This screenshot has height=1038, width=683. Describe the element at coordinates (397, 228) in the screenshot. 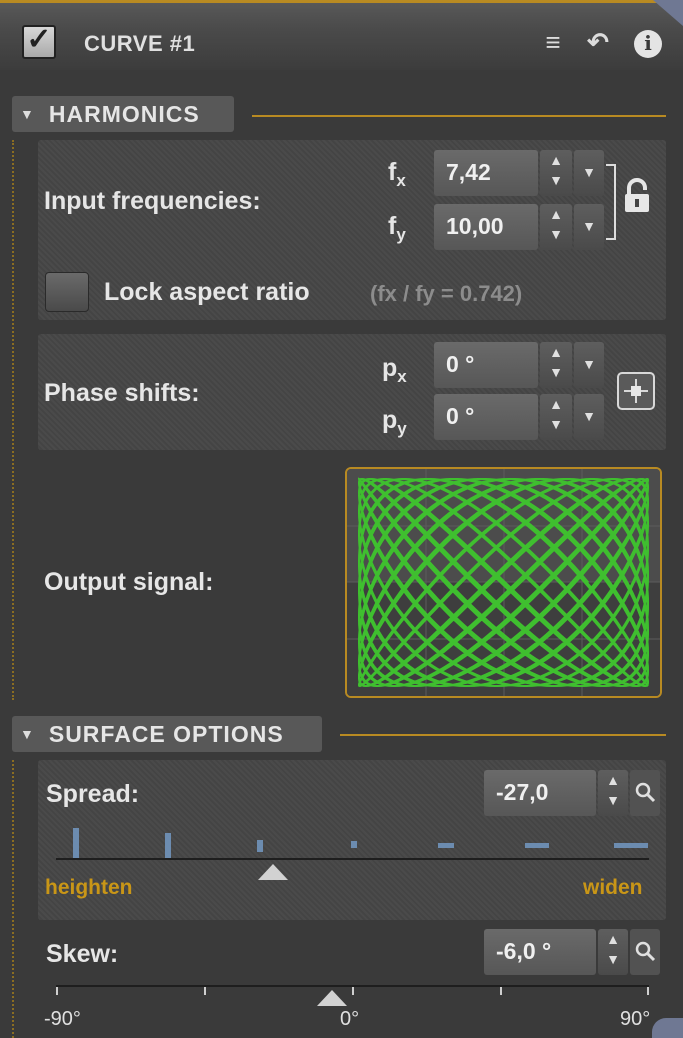

I see `fy-symbol: fy` at that location.